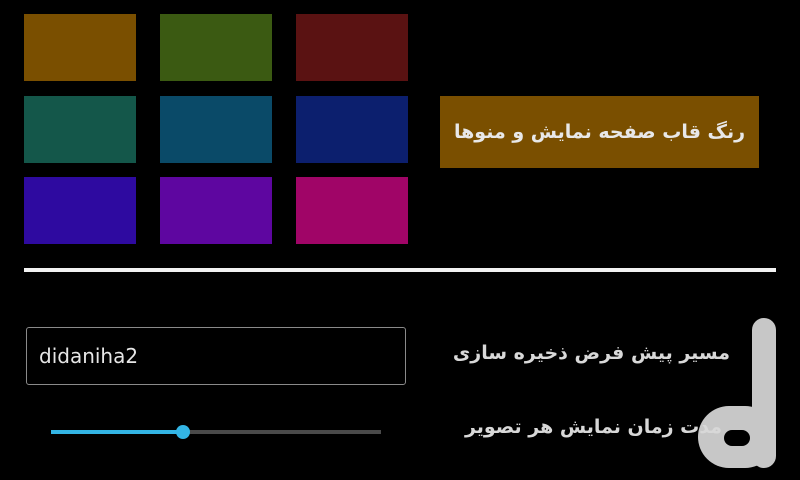  I want to click on color-swatch-magenta, so click(352, 210).